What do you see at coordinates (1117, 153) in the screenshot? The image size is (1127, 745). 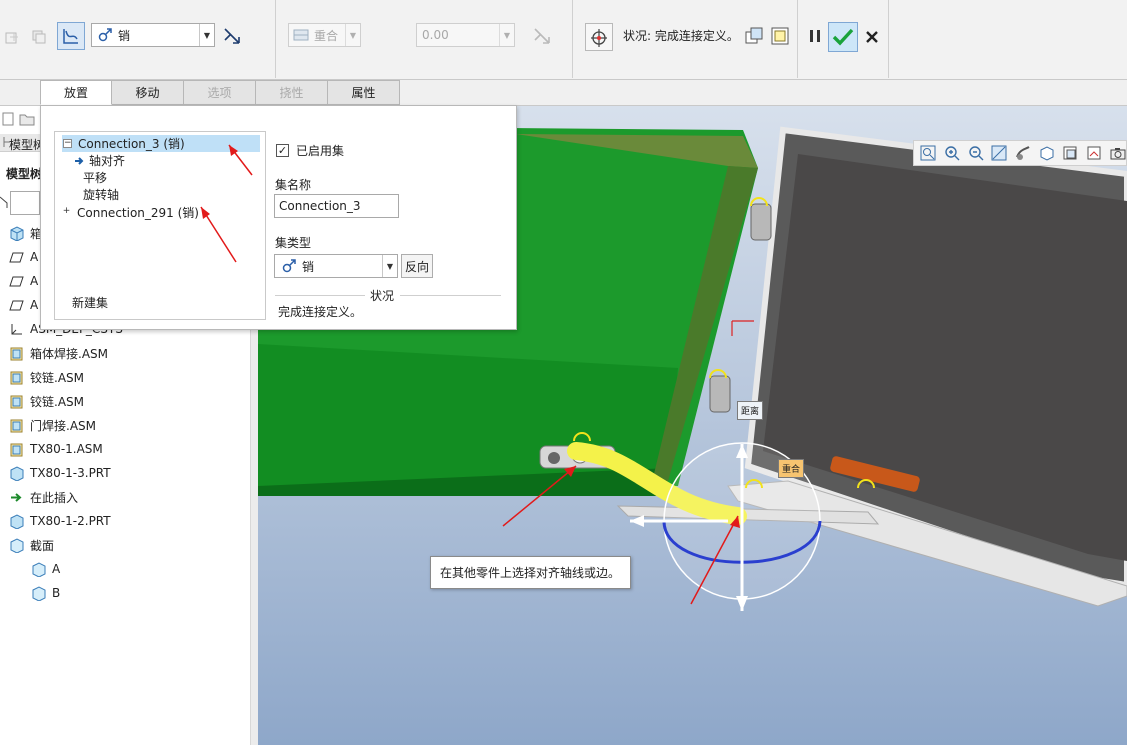 I see `camera-icon` at bounding box center [1117, 153].